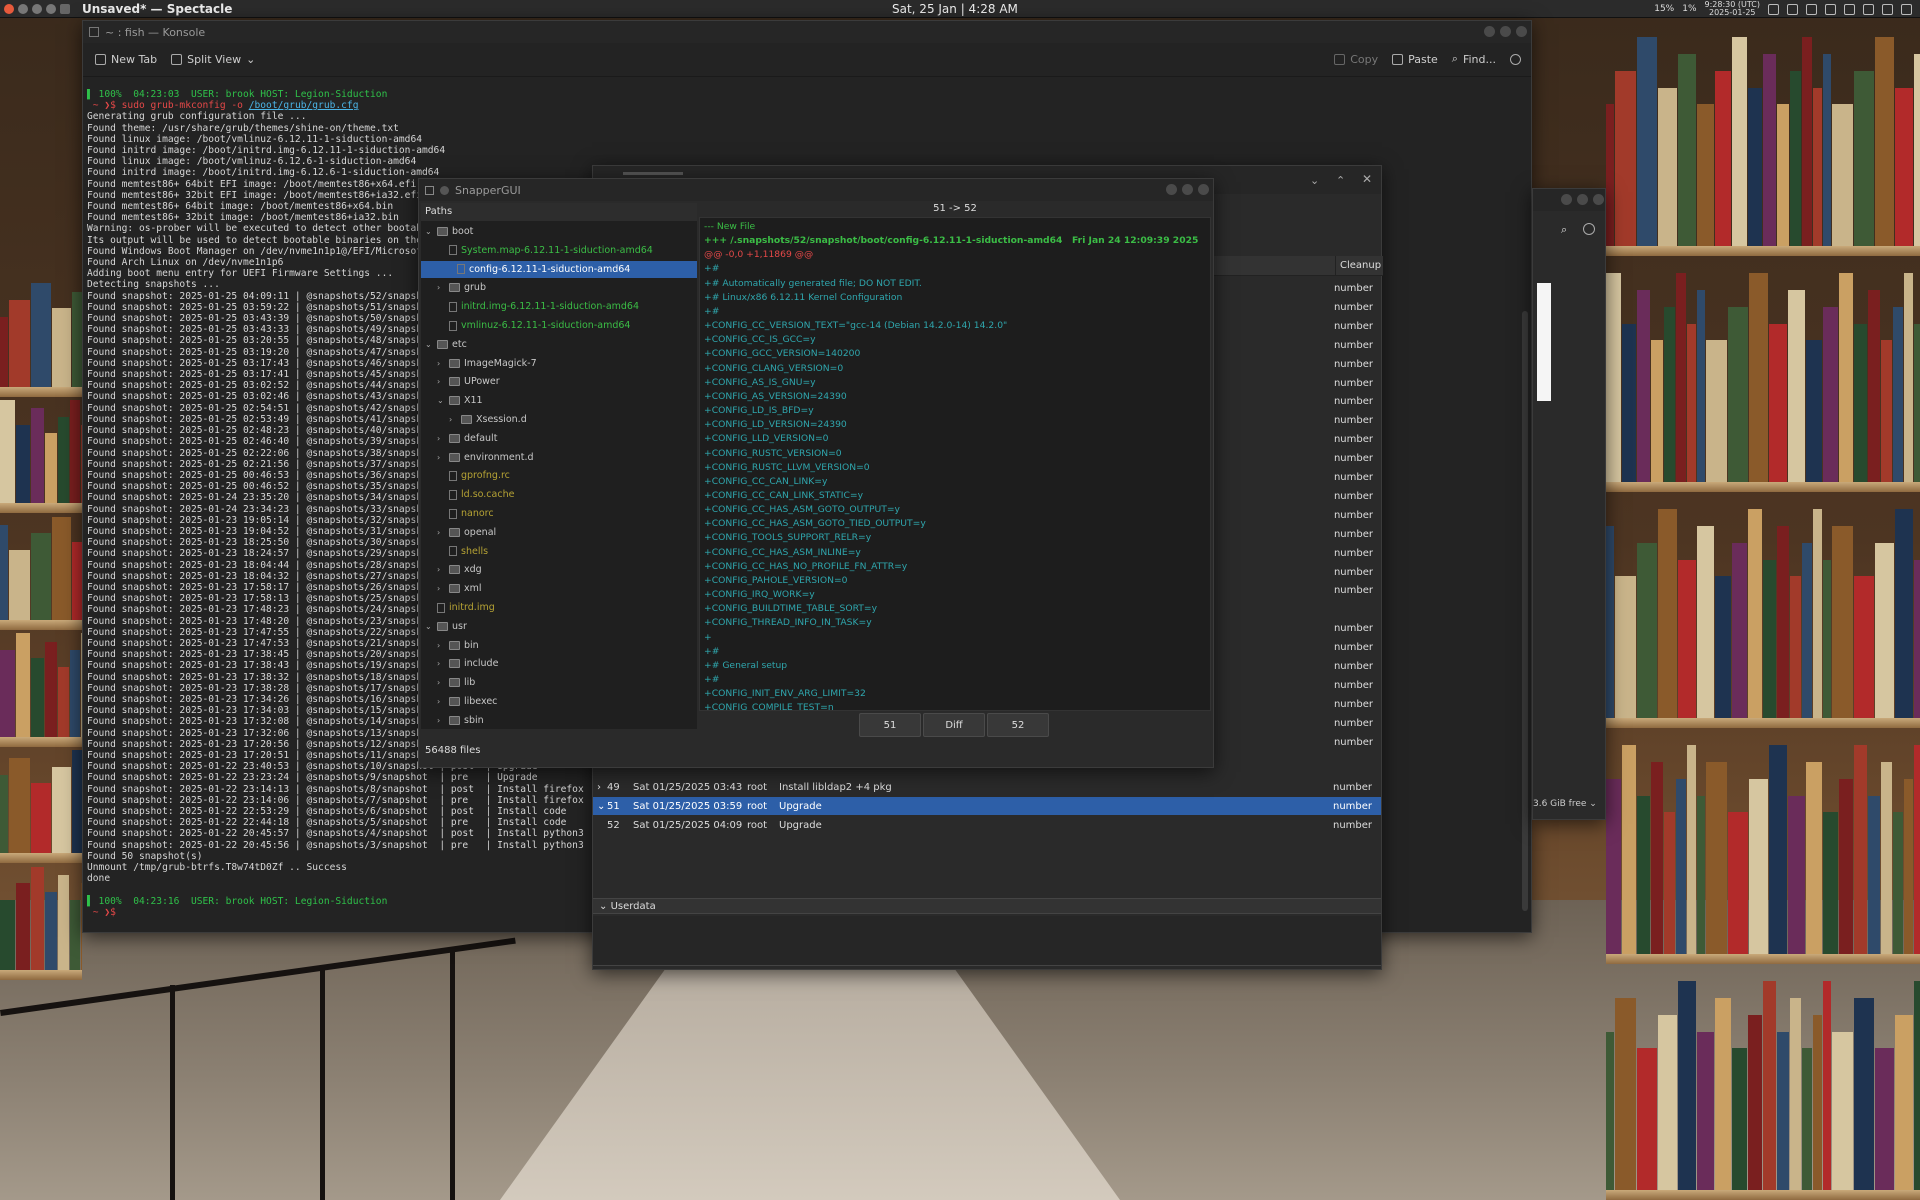 The width and height of the screenshot is (1920, 1200). Describe the element at coordinates (559, 269) in the screenshot. I see `tree-file-item: config-6.12.11-1-siduction-amd64` at that location.